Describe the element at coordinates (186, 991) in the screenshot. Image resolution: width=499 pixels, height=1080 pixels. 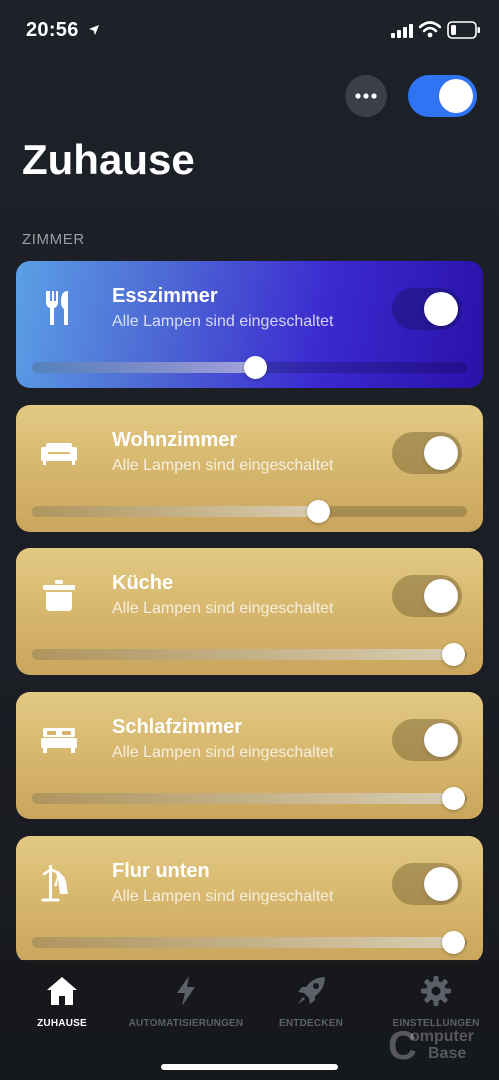
I see `lightning-icon` at that location.